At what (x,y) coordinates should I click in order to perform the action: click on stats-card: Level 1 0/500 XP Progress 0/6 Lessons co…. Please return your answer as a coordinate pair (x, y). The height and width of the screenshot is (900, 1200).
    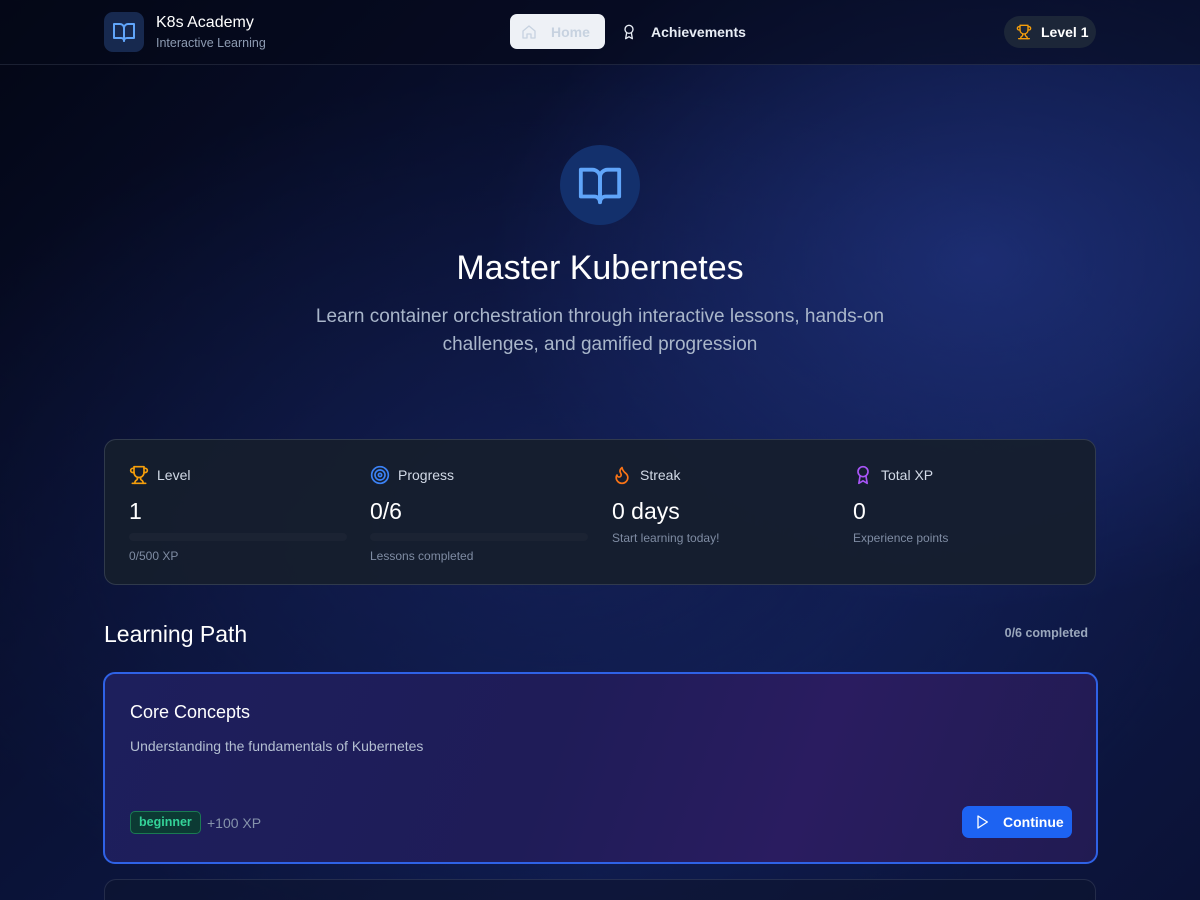
    Looking at the image, I should click on (600, 512).